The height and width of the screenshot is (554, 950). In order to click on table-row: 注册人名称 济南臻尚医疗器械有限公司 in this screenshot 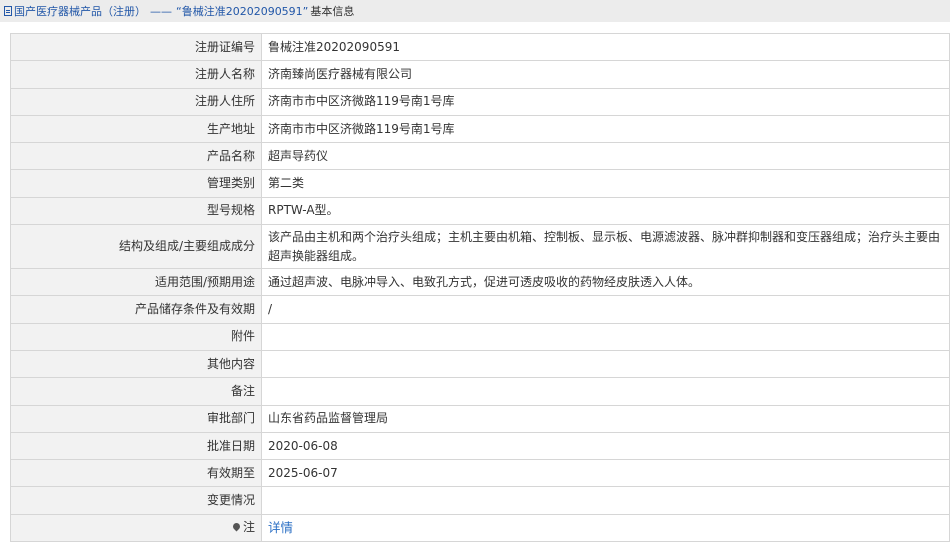, I will do `click(480, 74)`.